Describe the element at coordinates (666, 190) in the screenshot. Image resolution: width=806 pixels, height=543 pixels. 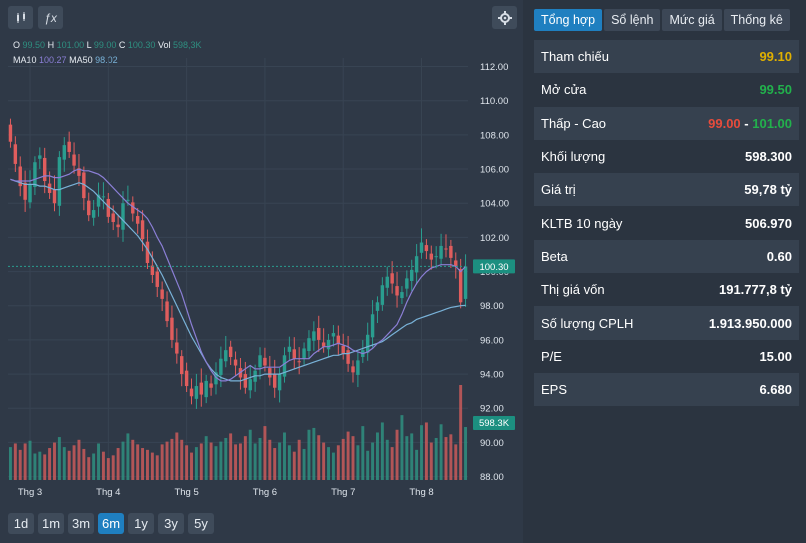
I see `stats-row: Giá trị 59,78 tỷ` at that location.